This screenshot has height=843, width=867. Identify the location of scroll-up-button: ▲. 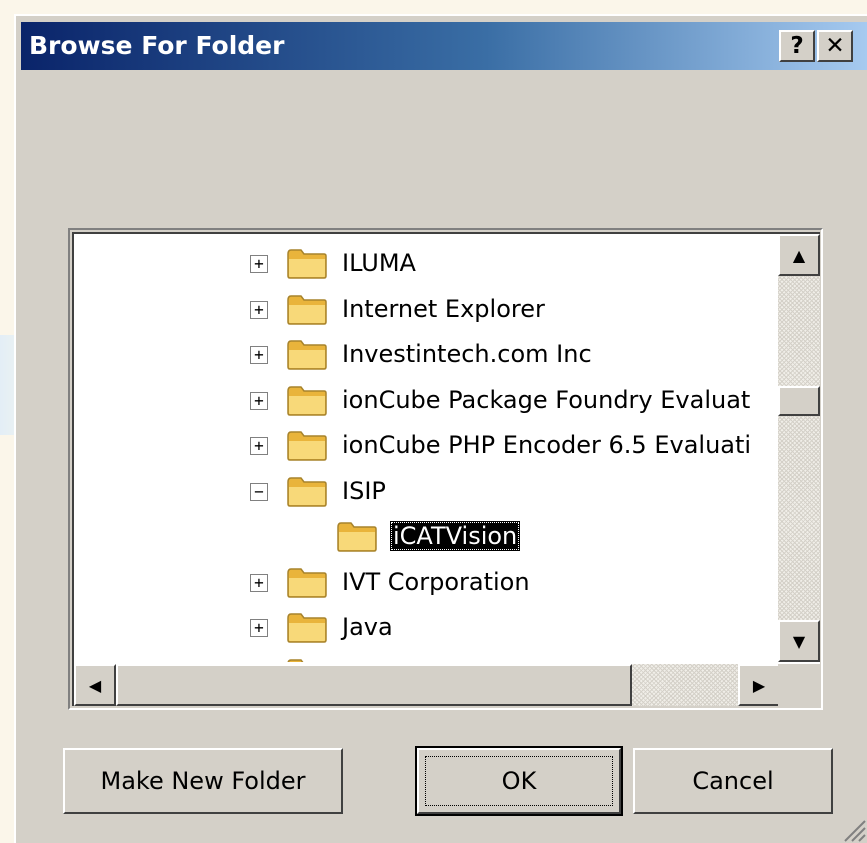
(799, 255).